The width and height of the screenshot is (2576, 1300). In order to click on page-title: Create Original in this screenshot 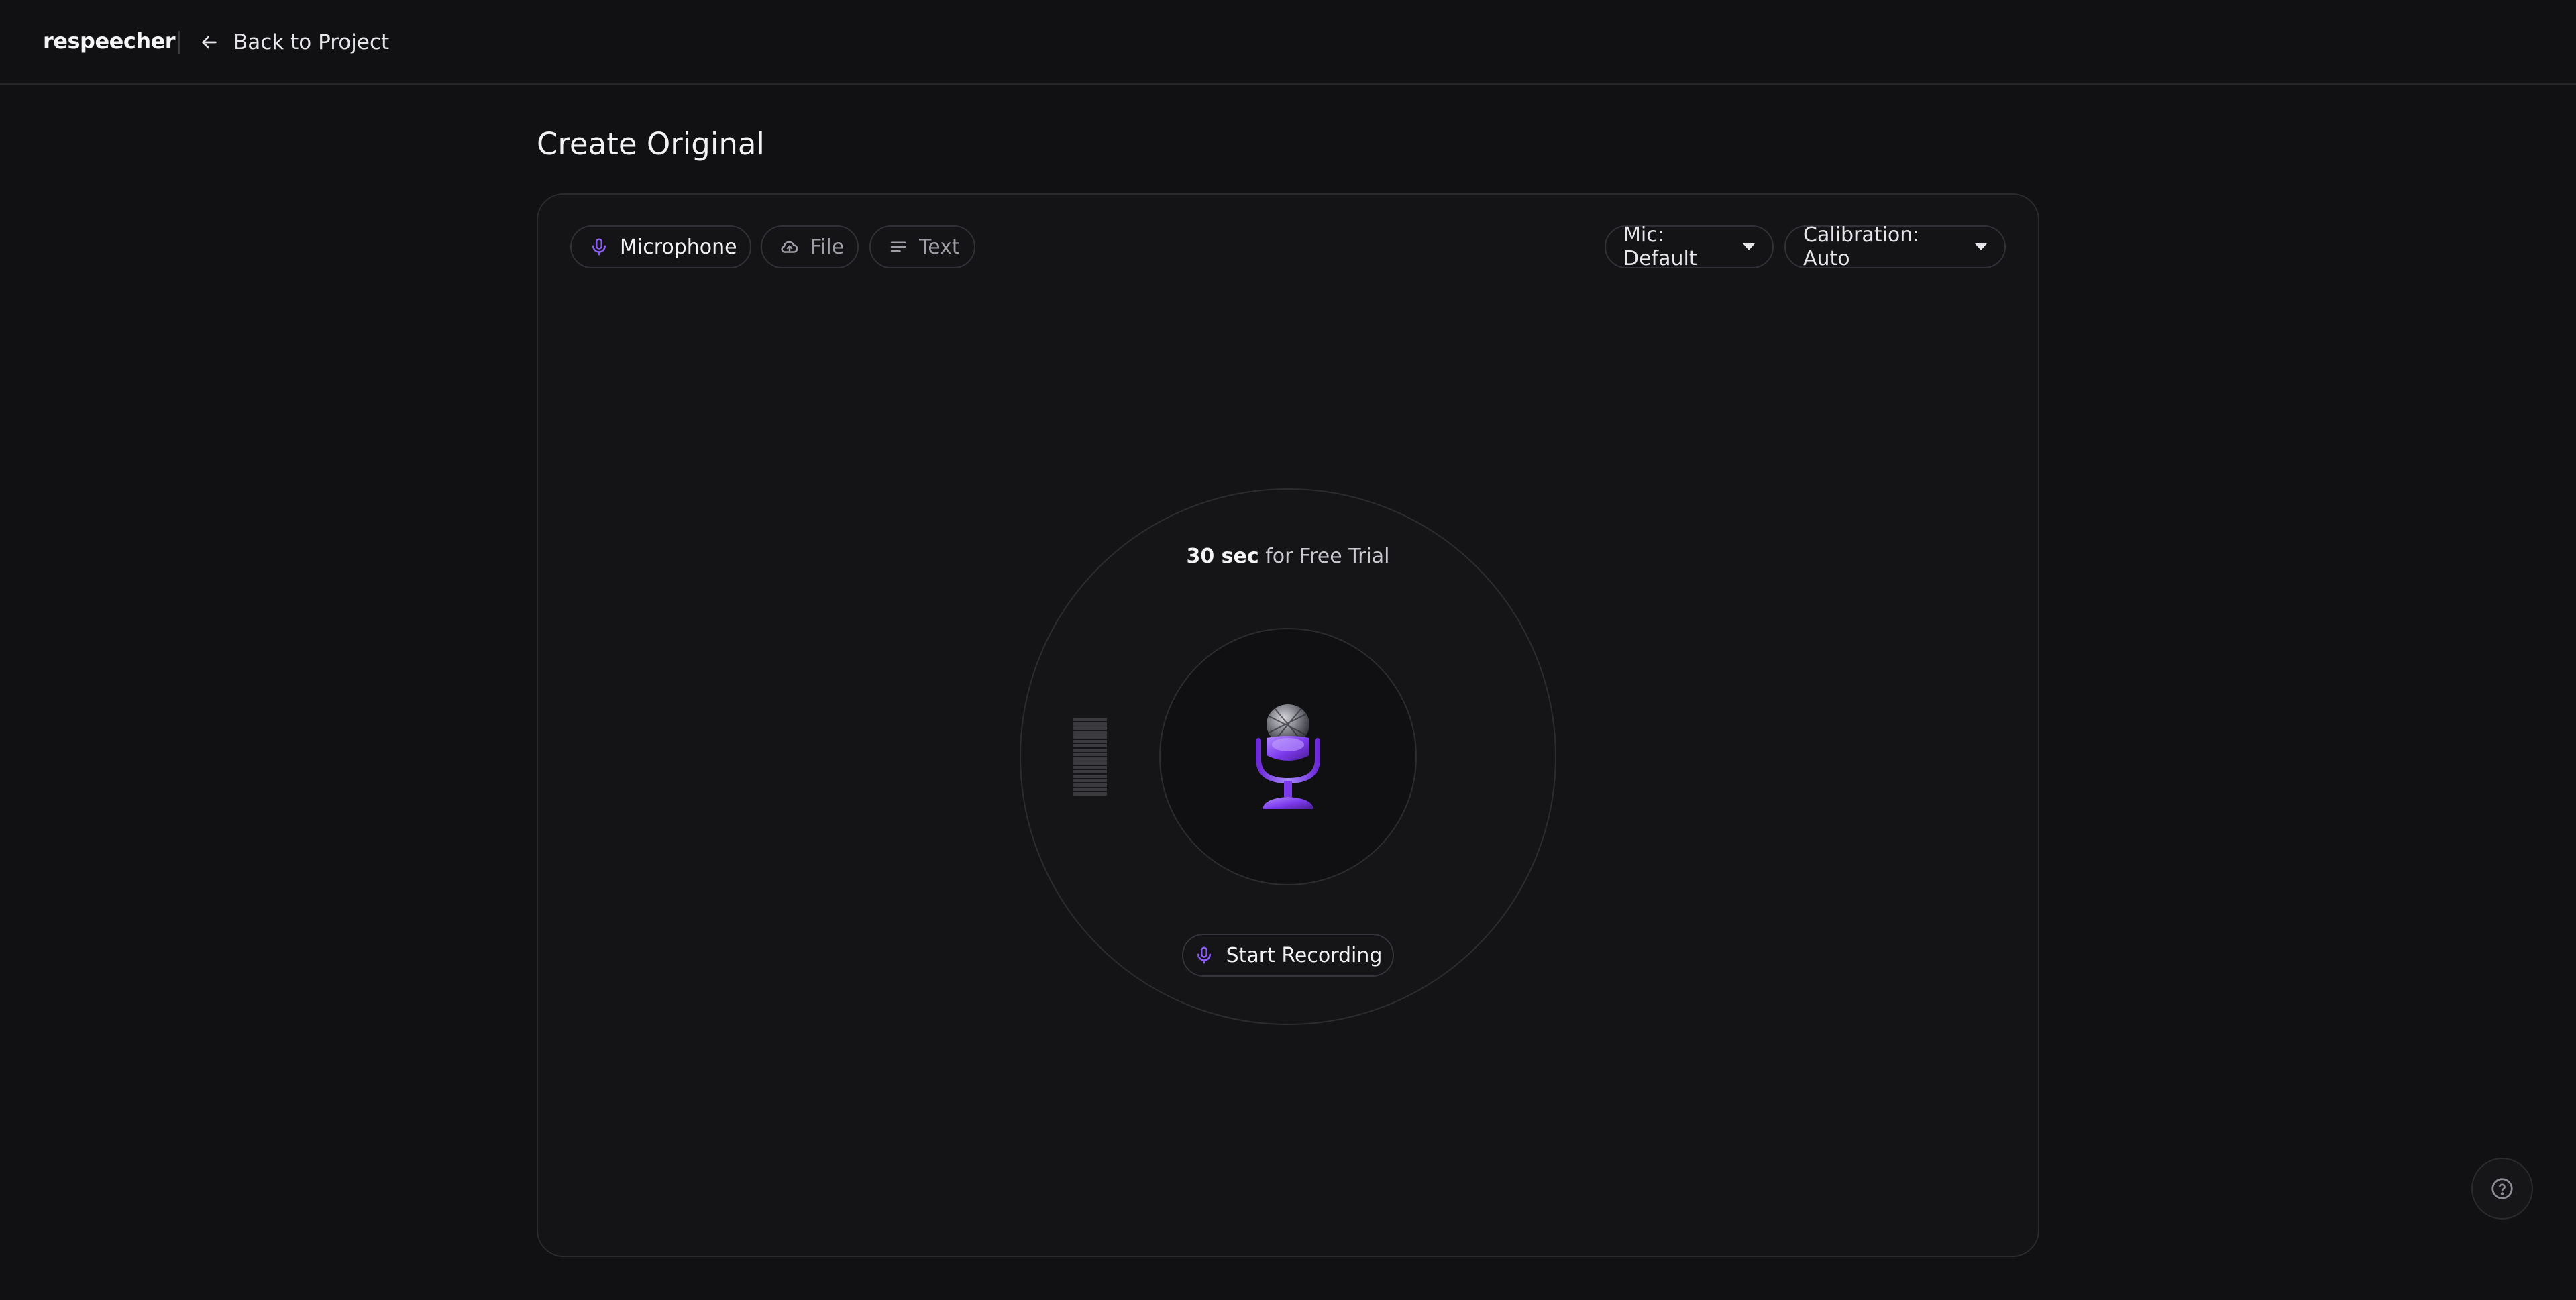, I will do `click(651, 144)`.